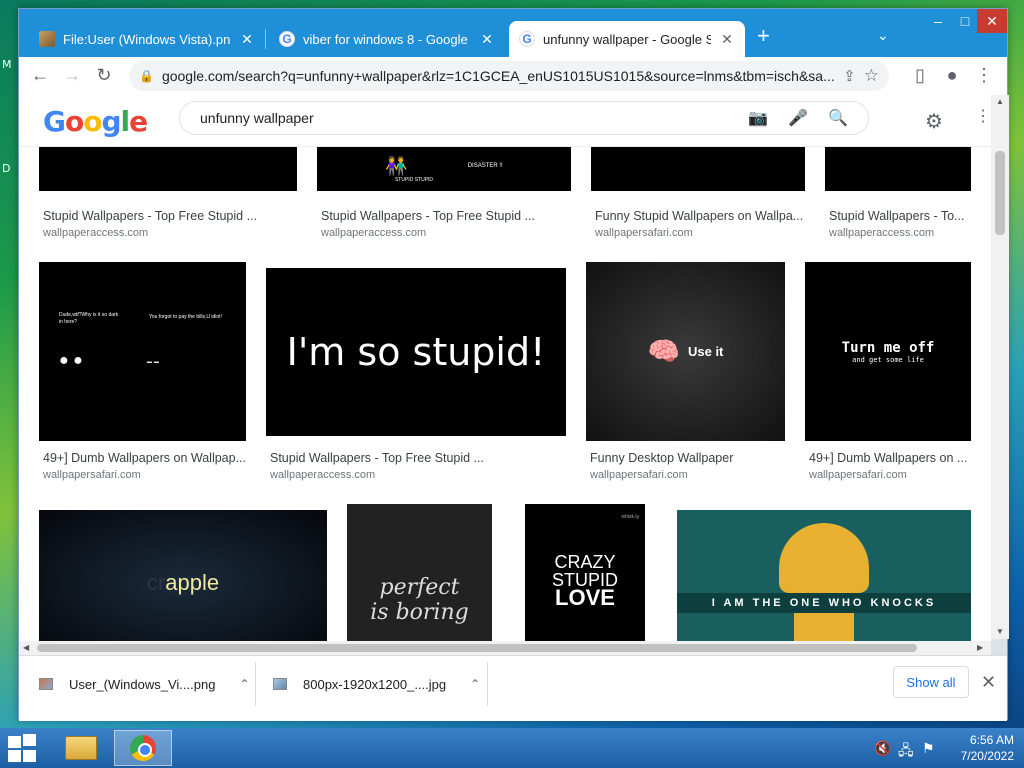  Describe the element at coordinates (888, 351) in the screenshot. I see `result-image: Turn me off and get some life` at that location.